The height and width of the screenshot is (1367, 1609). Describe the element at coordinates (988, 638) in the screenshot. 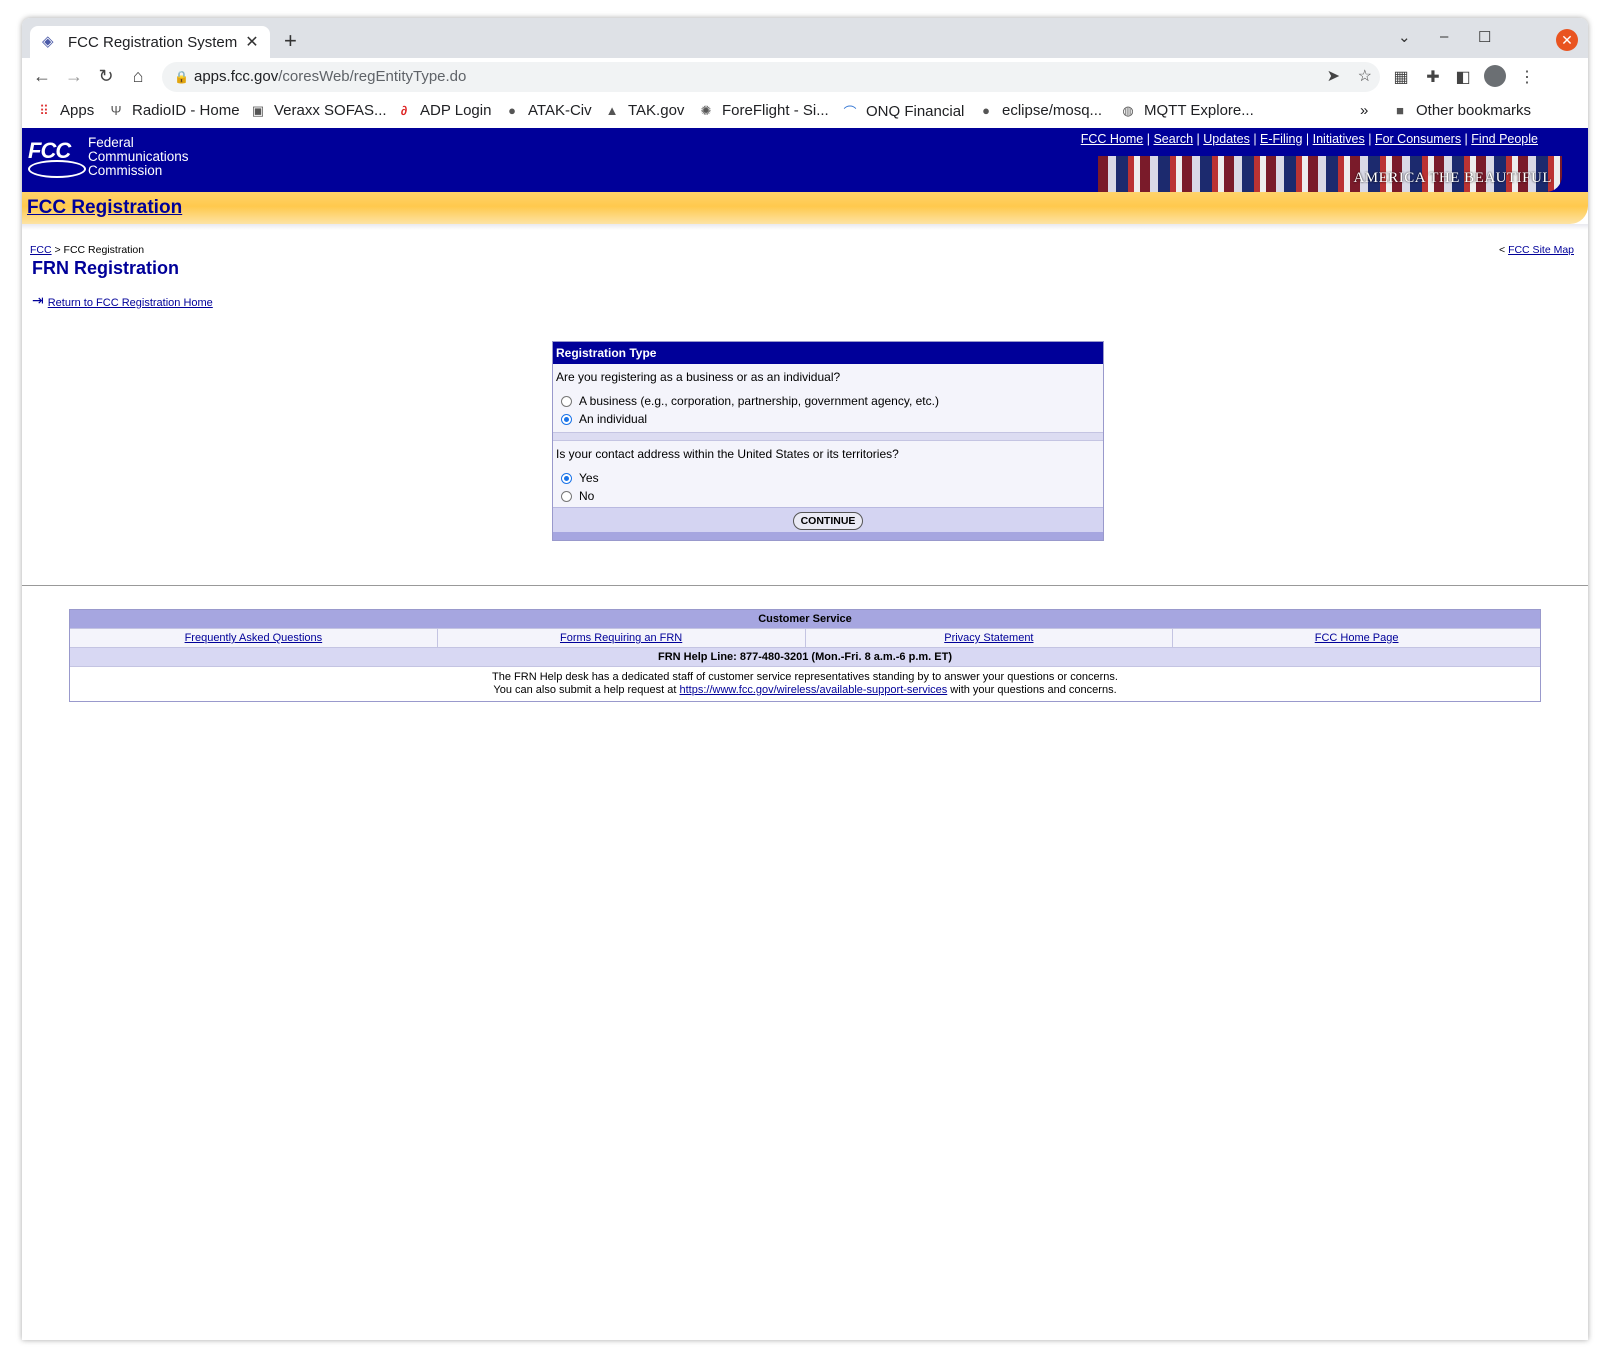

I see `link-privacy-statement: Privacy Statement` at that location.